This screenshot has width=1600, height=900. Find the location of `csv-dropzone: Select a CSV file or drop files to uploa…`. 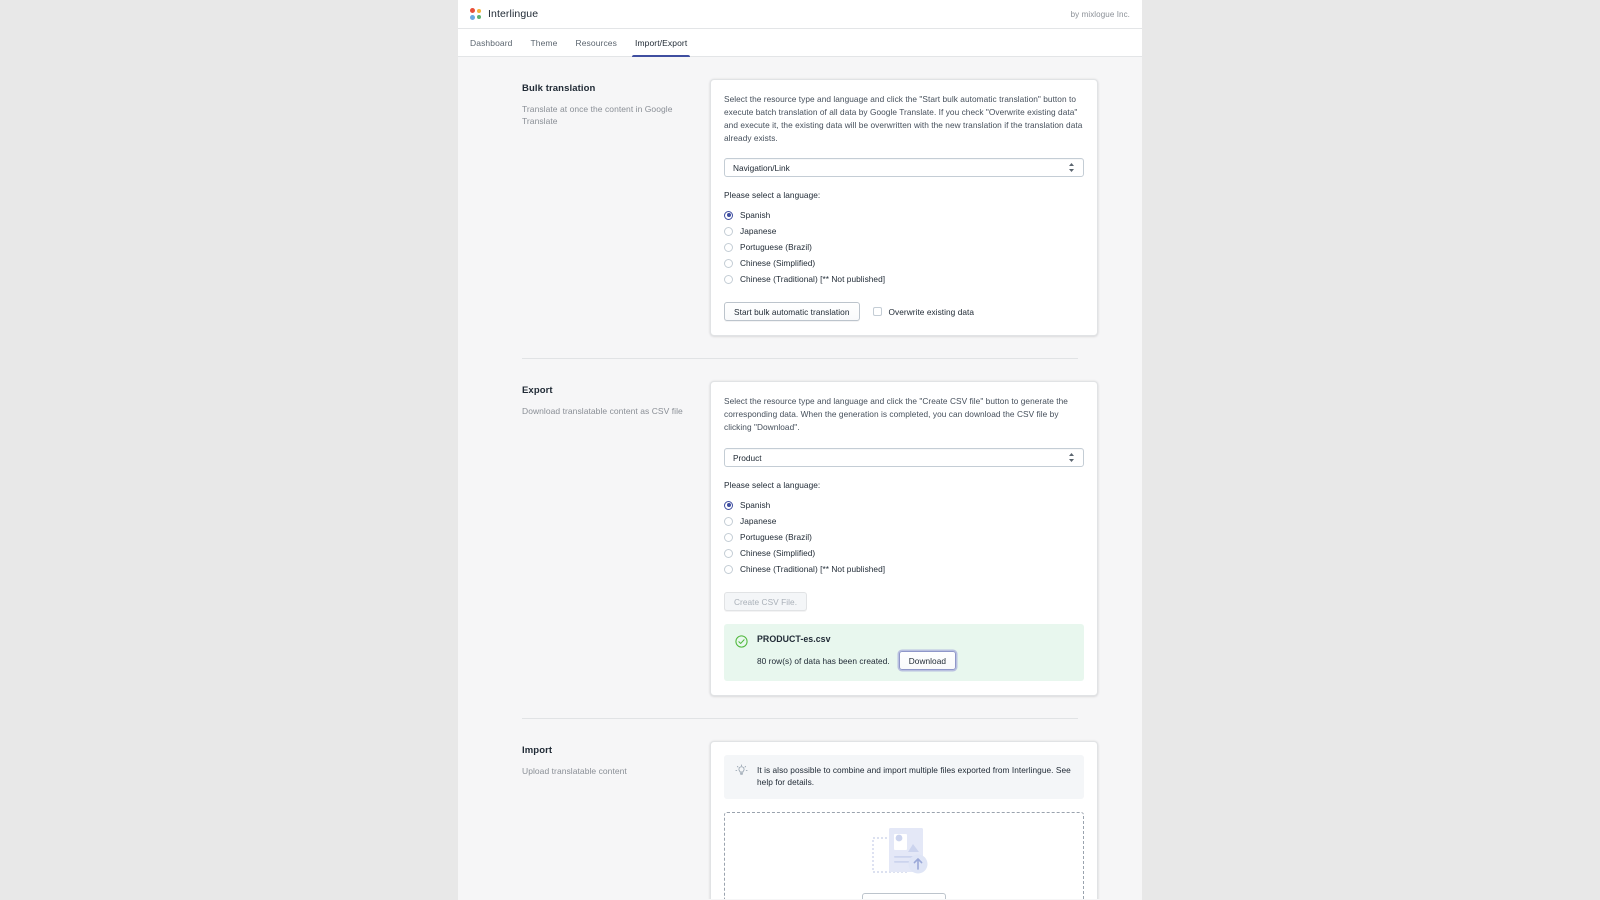

csv-dropzone: Select a CSV file or drop files to uploa… is located at coordinates (904, 855).